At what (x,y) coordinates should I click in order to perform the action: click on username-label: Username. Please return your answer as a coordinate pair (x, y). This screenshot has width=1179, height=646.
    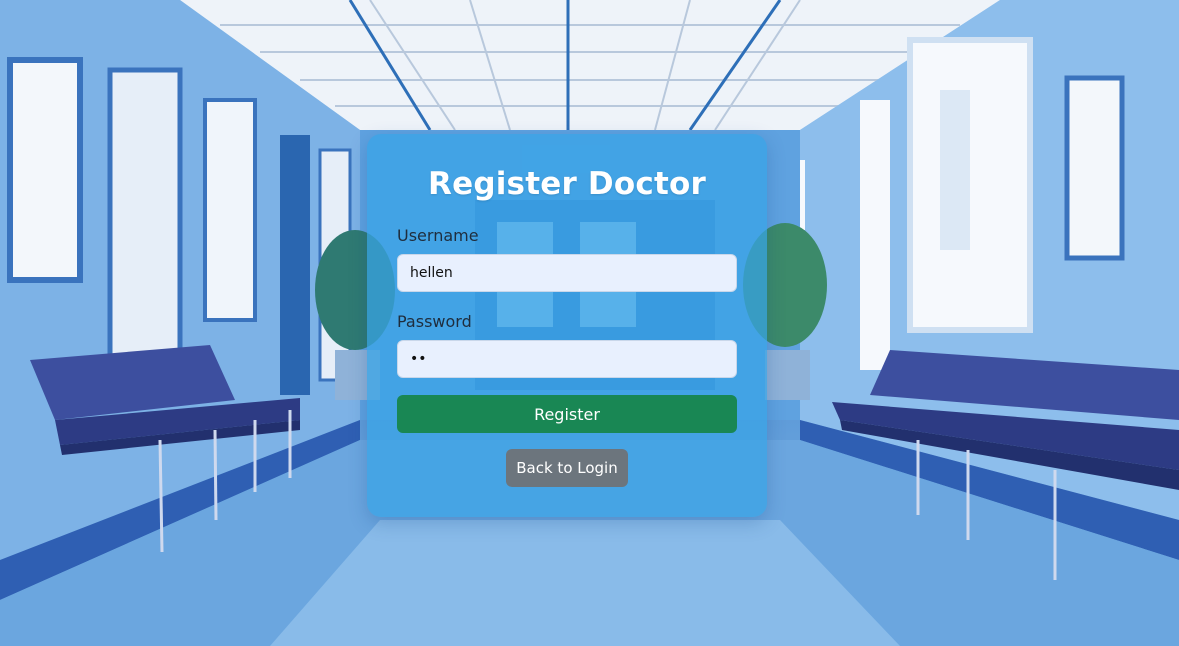
    Looking at the image, I should click on (438, 235).